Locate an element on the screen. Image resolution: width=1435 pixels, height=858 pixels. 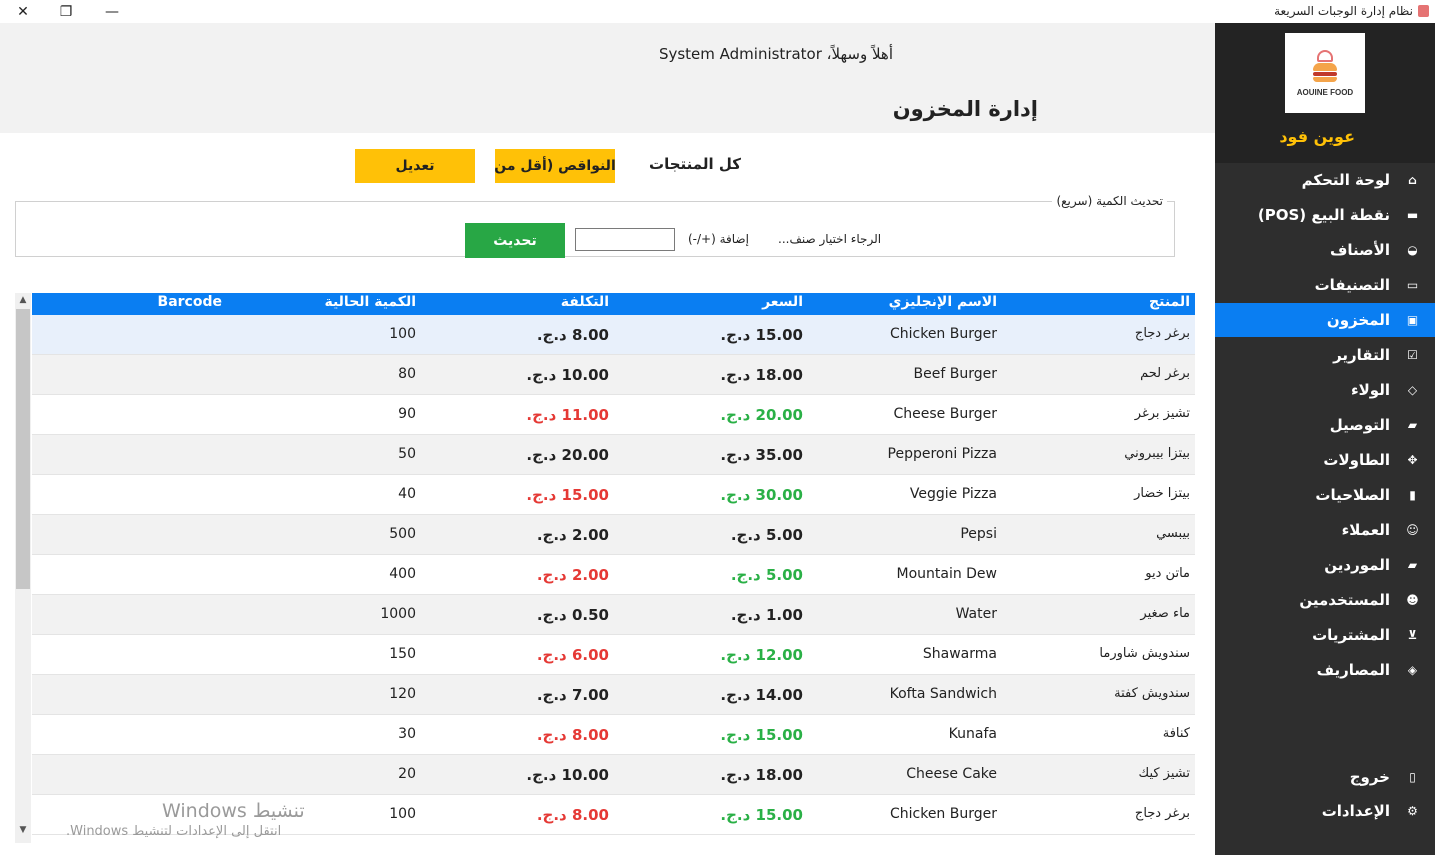
table-row: ماء صغير Water 1.00 د.ج. 0.50 د.ج. 1000 is located at coordinates (613, 615).